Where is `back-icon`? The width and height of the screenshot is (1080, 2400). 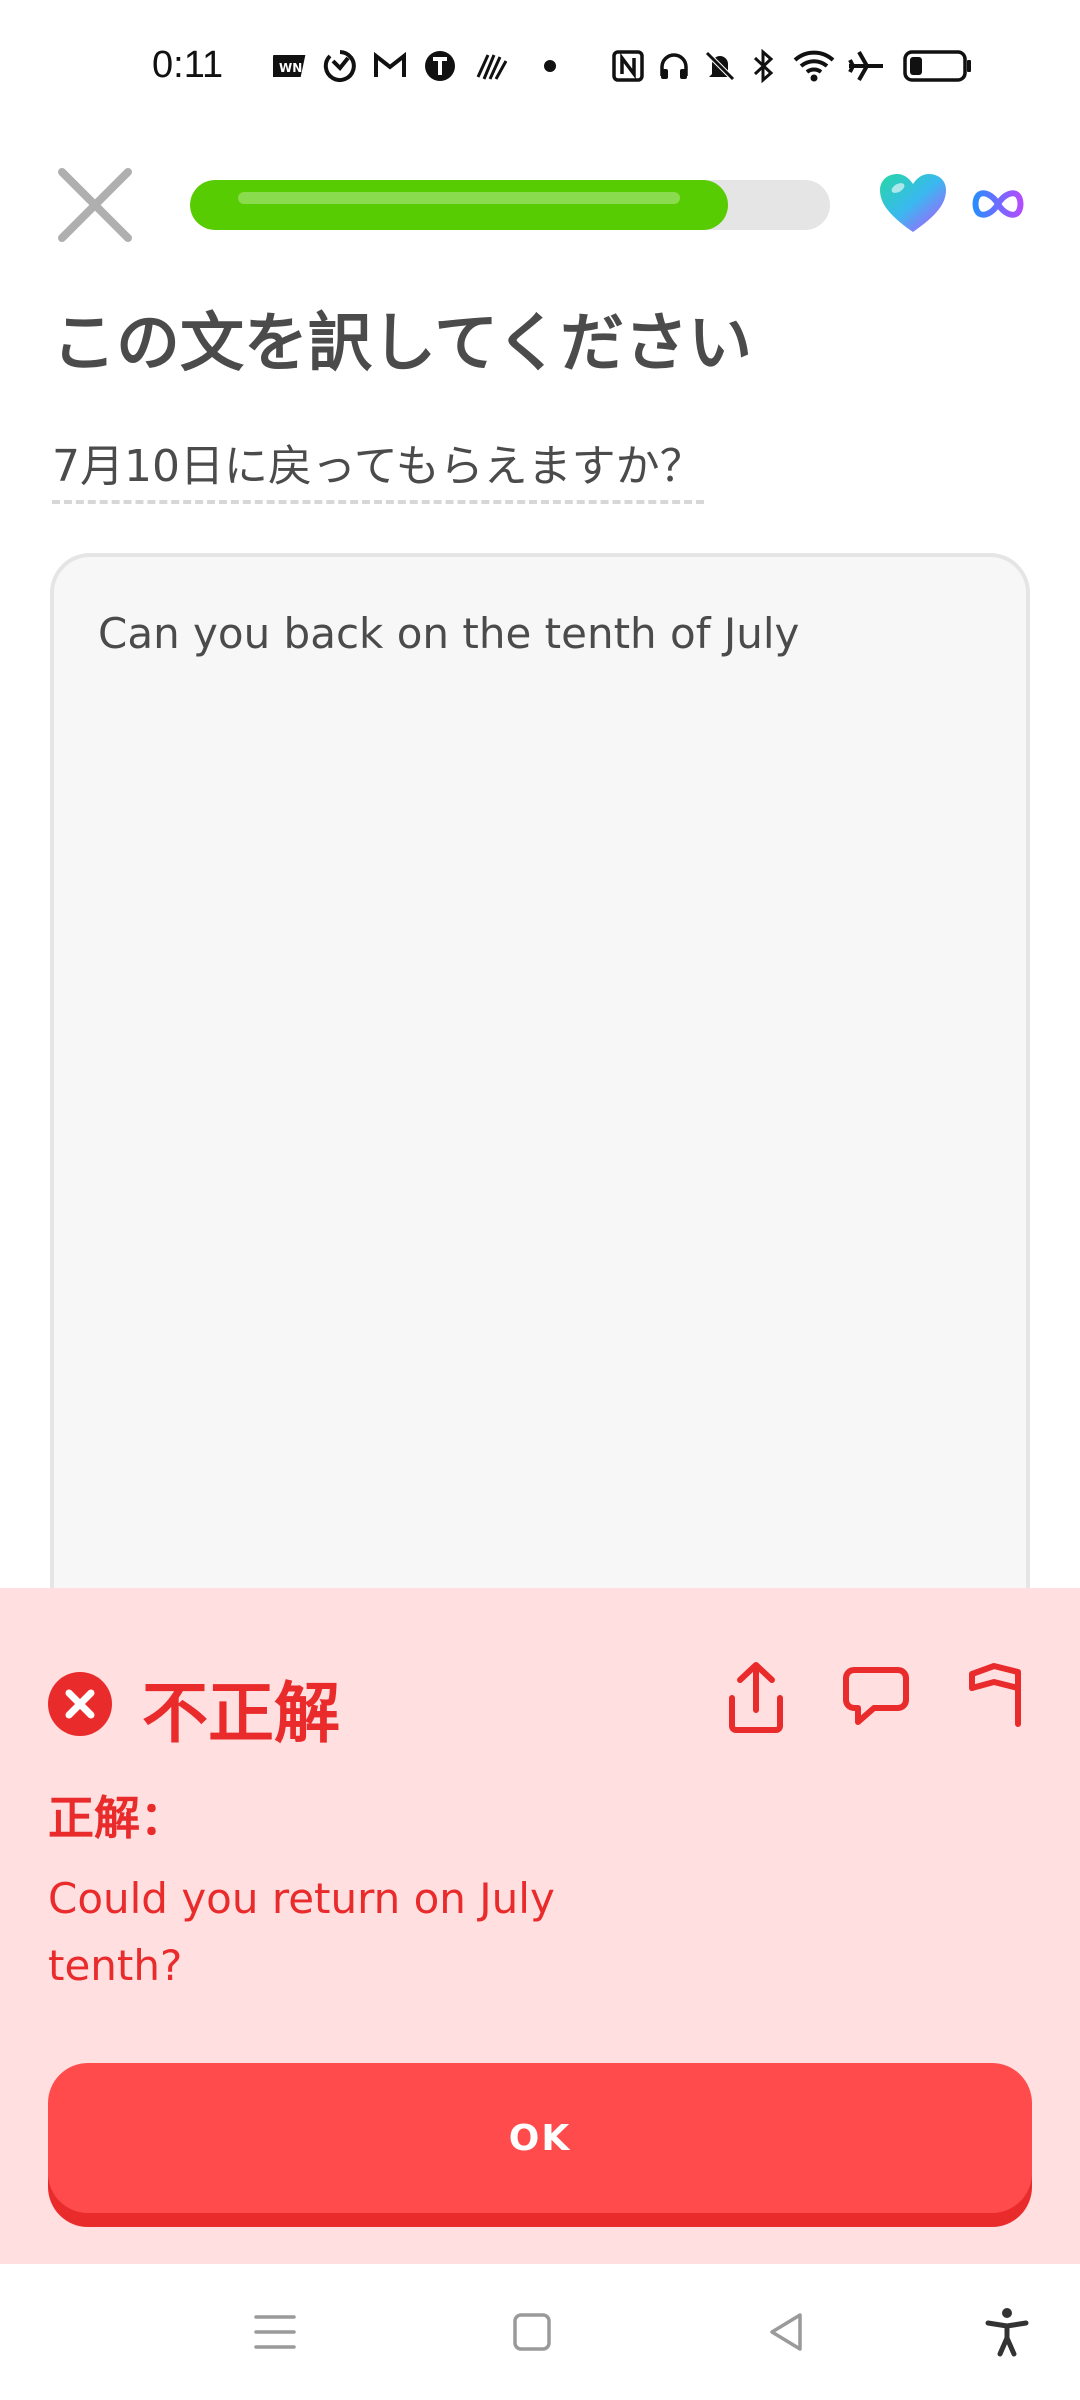 back-icon is located at coordinates (787, 2332).